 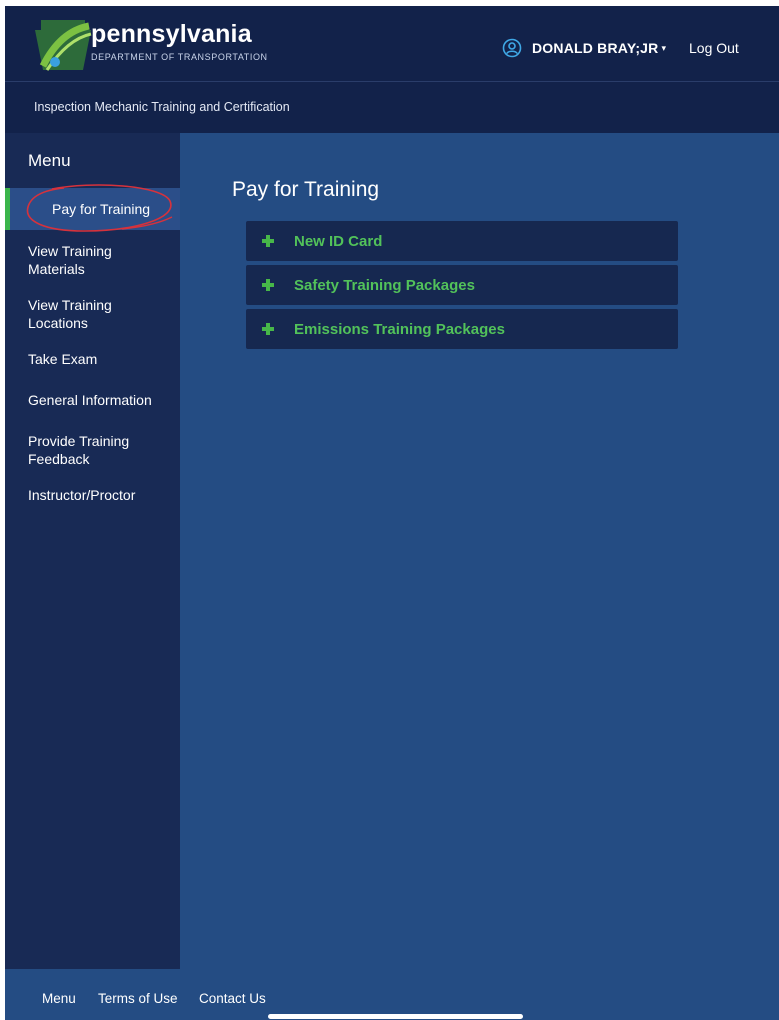 I want to click on user-name: DONALD BRAY;JR, so click(x=595, y=48).